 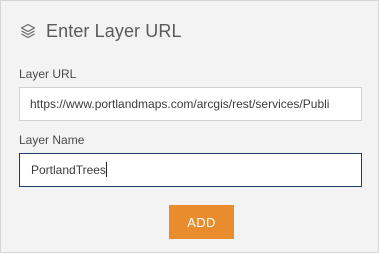 What do you see at coordinates (52, 140) in the screenshot?
I see `layer-name-label: Layer Name` at bounding box center [52, 140].